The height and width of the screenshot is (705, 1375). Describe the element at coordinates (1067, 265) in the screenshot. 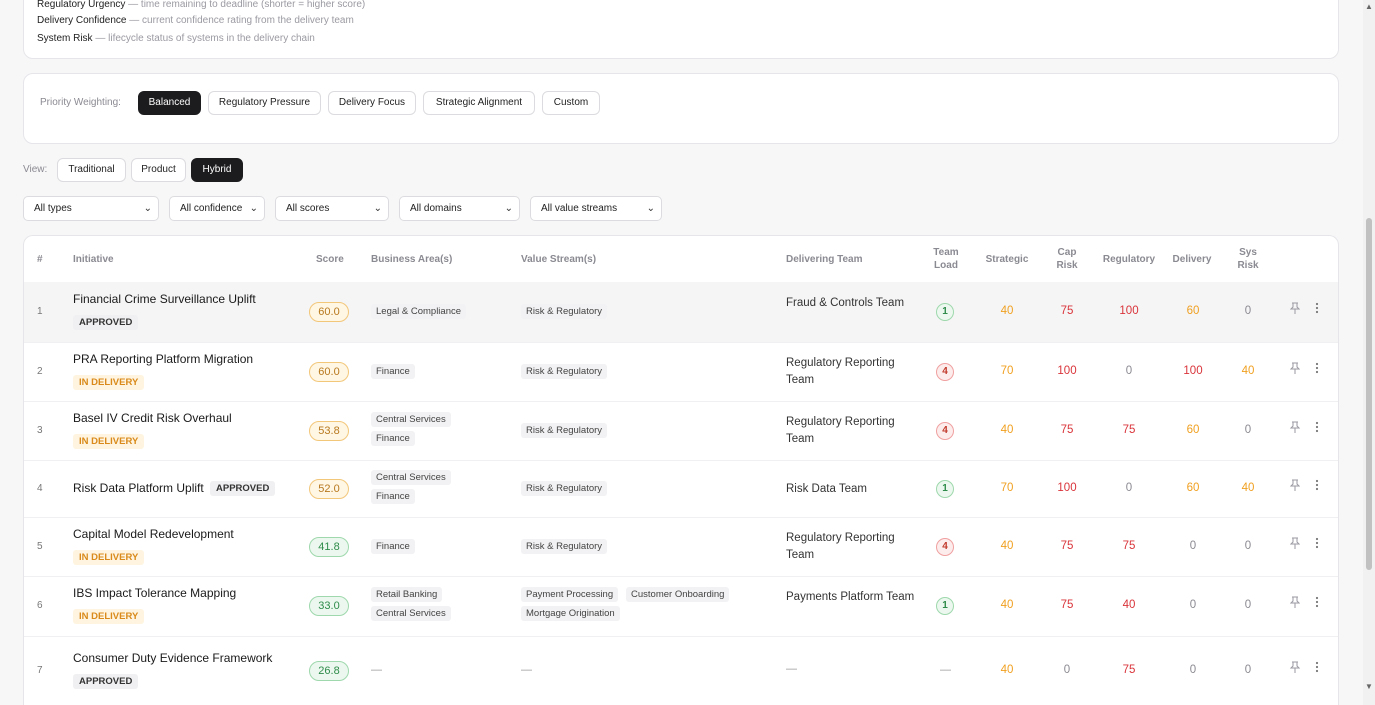

I see `header-cap-risk-line2: Risk` at that location.